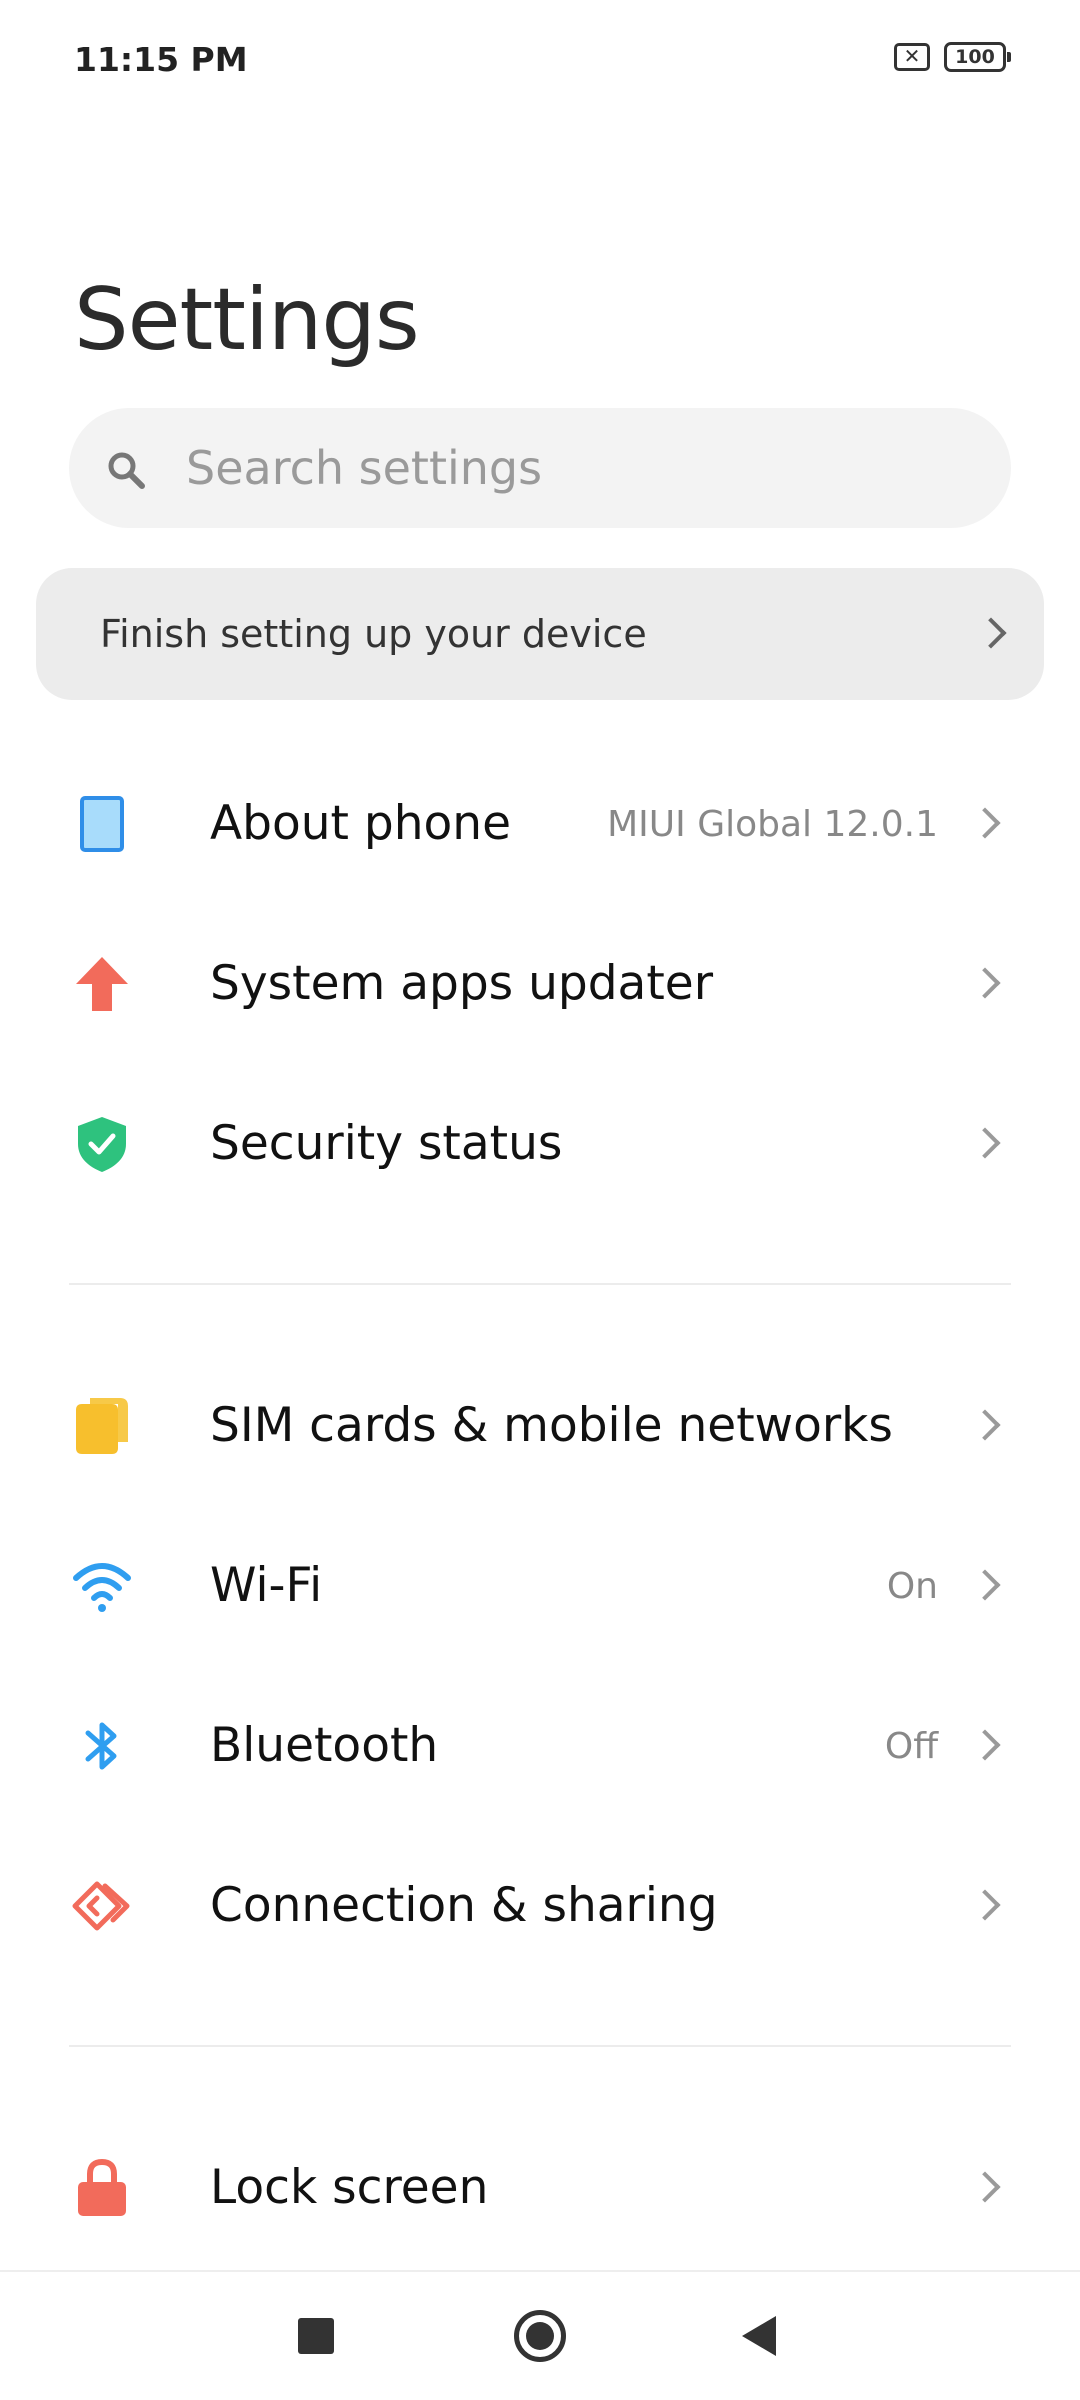  I want to click on settings-item-sim-cards: SIM cards & mobile networks, so click(540, 1426).